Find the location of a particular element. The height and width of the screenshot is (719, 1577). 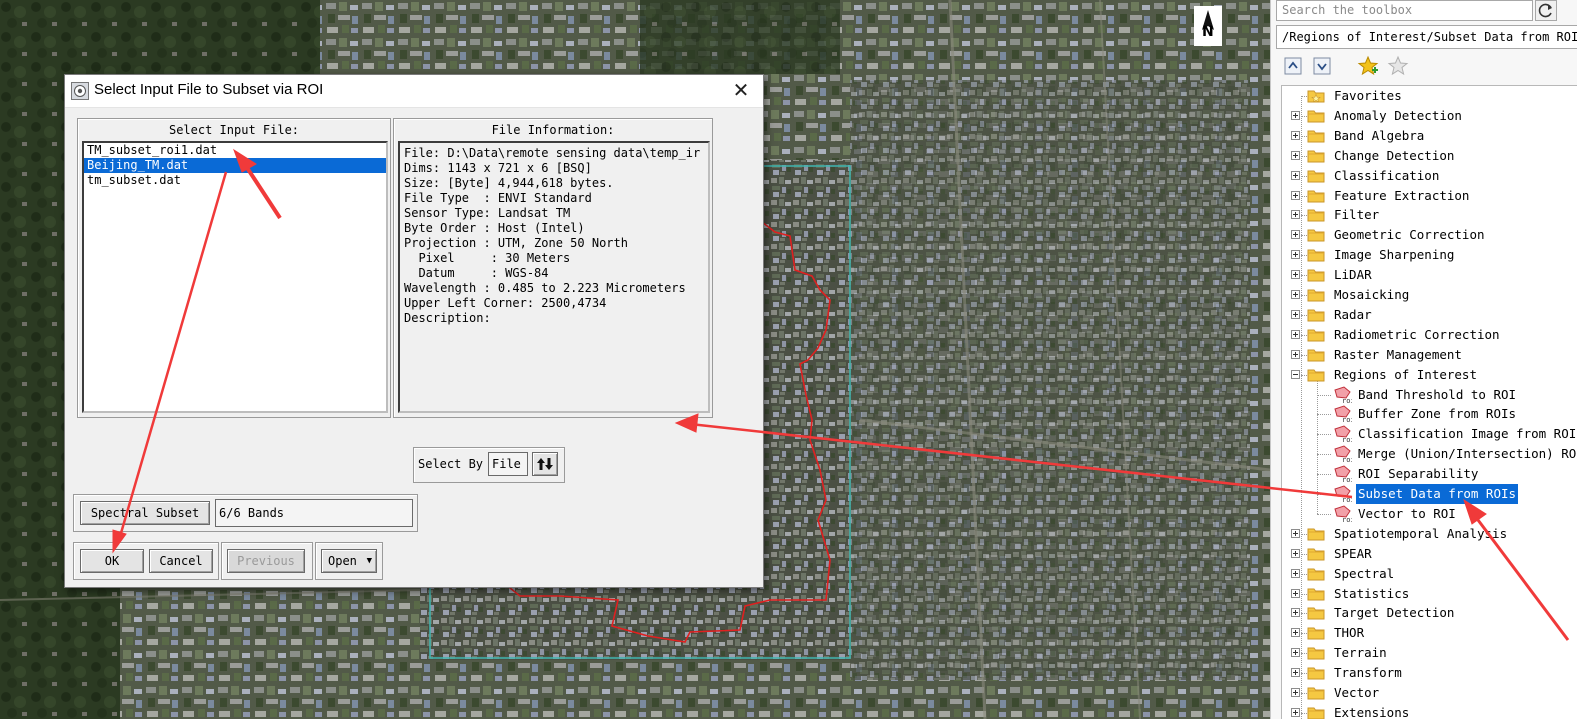

open-menu-button: Open ▼ is located at coordinates (349, 561).